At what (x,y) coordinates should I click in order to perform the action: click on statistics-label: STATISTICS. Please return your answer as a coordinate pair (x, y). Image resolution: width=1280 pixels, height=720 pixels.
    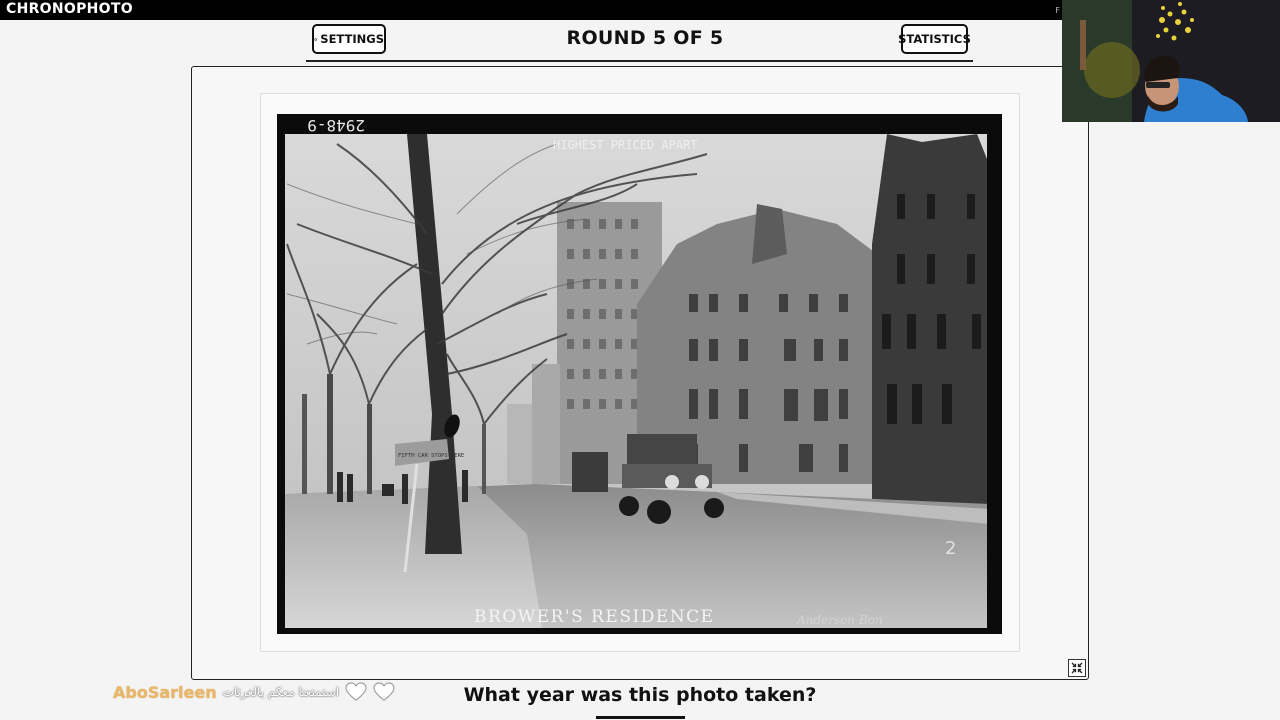
    Looking at the image, I should click on (934, 39).